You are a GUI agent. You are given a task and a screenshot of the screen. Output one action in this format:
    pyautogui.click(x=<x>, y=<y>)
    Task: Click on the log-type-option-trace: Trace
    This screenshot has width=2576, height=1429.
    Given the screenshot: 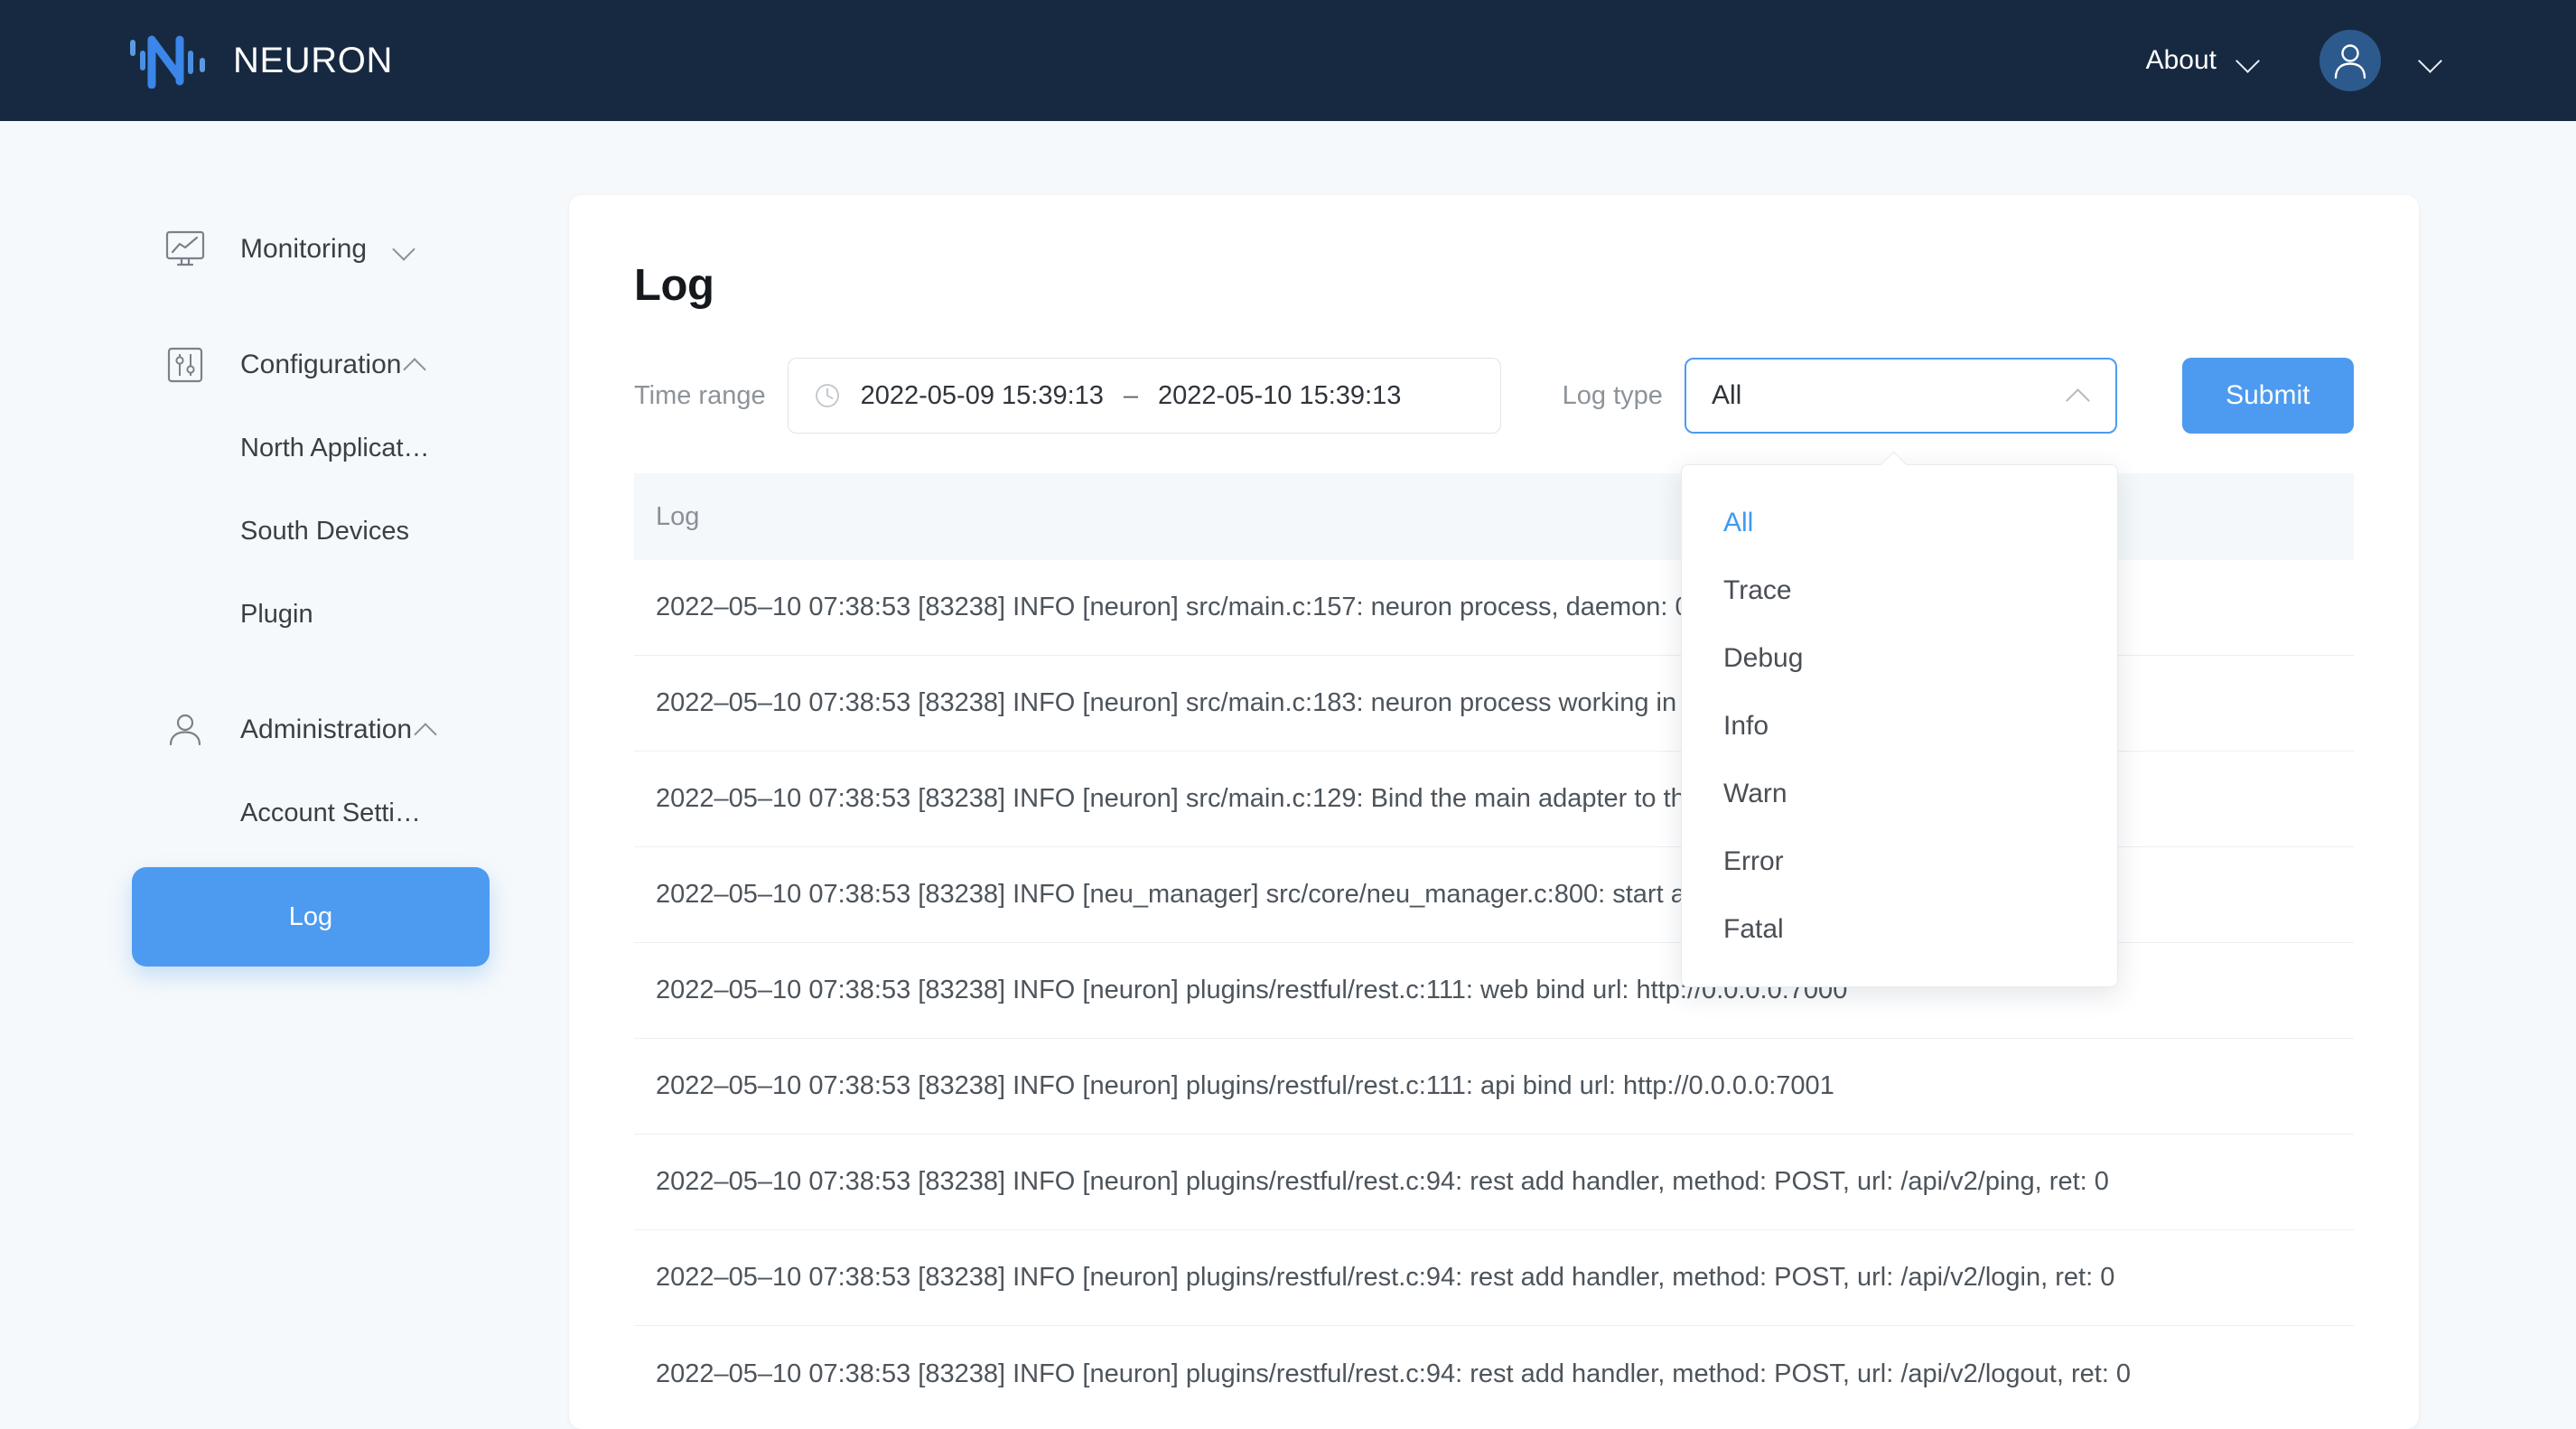 What is the action you would take?
    pyautogui.click(x=1900, y=590)
    